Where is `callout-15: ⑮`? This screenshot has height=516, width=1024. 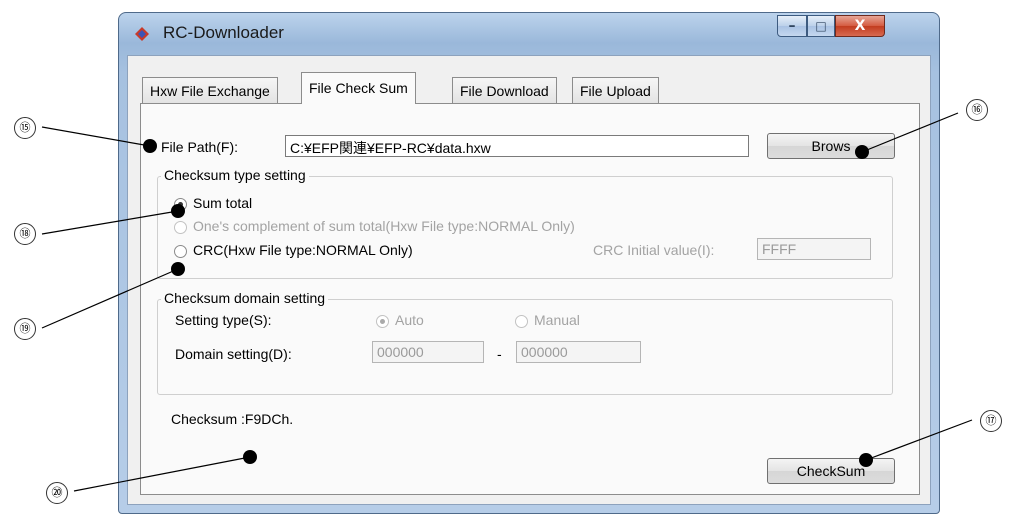
callout-15: ⑮ is located at coordinates (25, 128).